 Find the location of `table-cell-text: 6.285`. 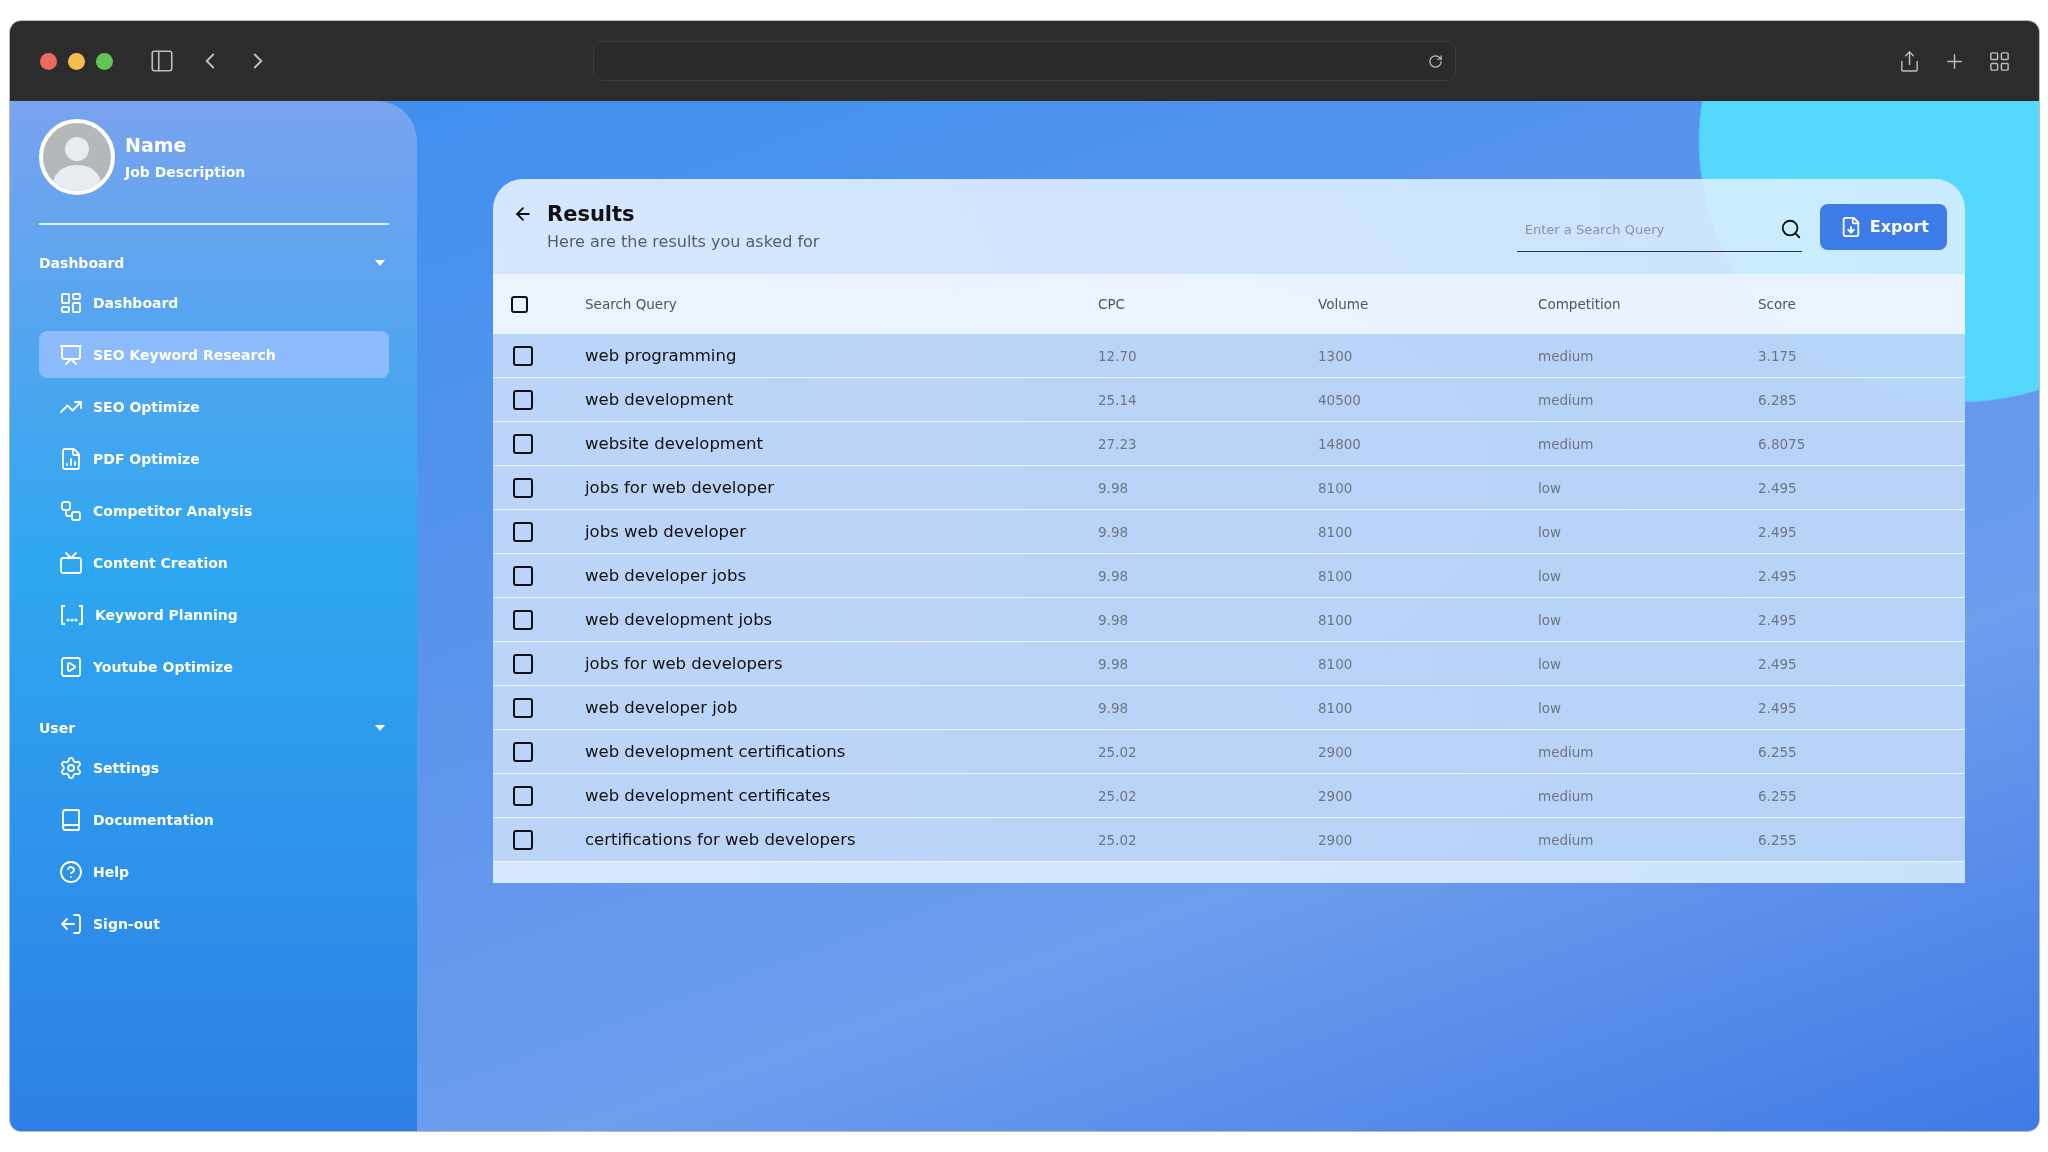

table-cell-text: 6.285 is located at coordinates (1778, 399).